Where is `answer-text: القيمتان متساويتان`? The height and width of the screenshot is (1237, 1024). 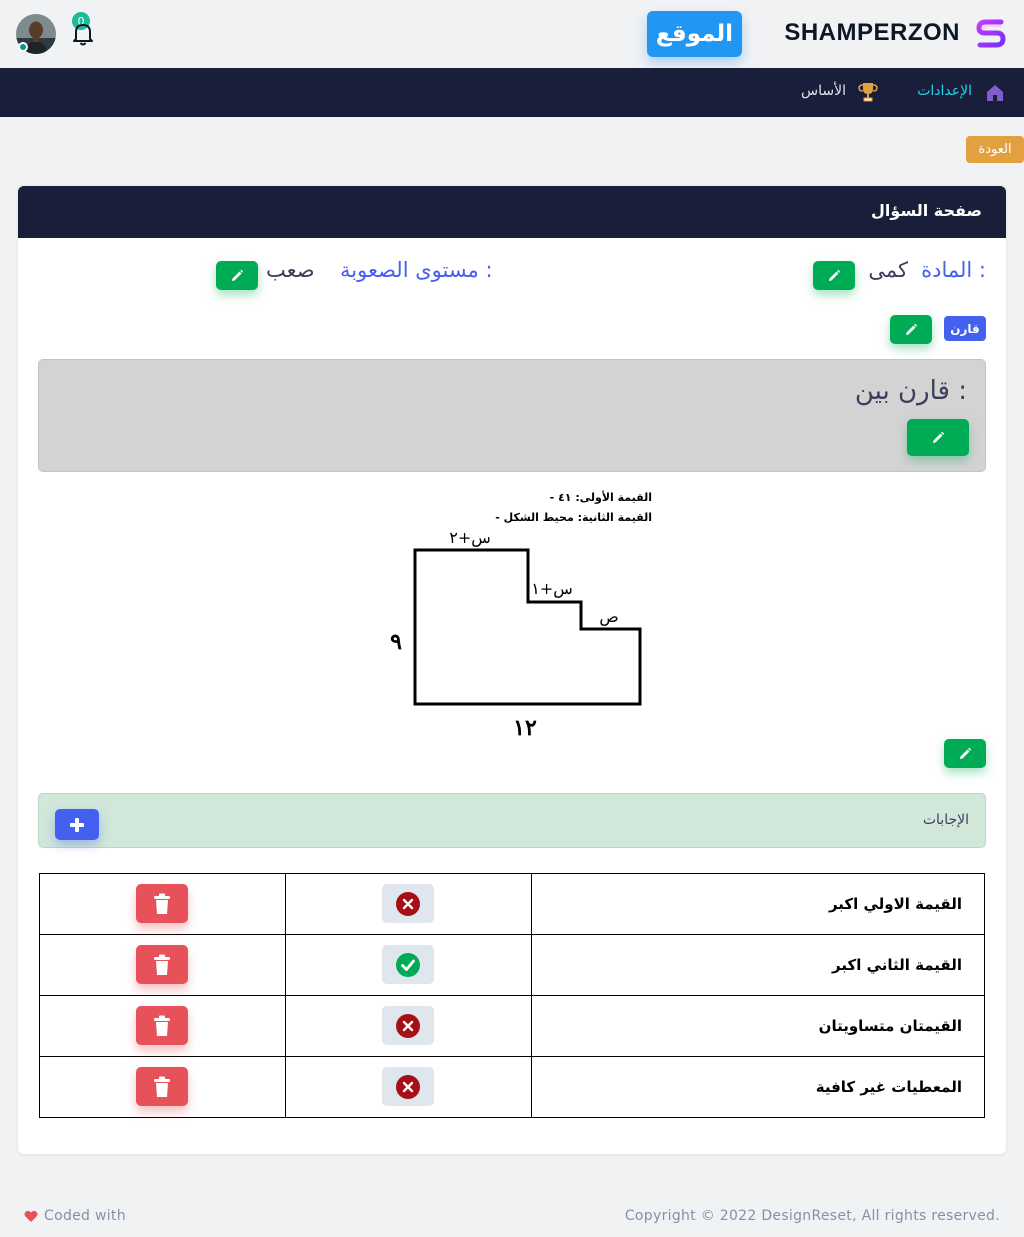
answer-text: القيمتان متساويتان is located at coordinates (758, 1026).